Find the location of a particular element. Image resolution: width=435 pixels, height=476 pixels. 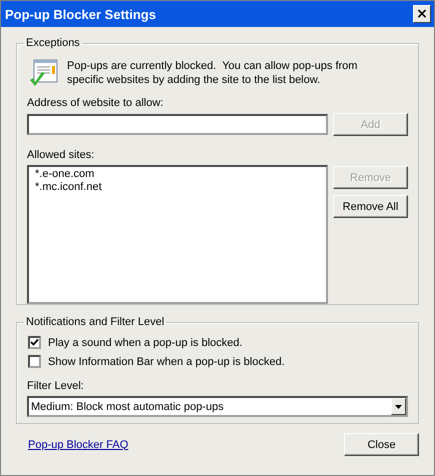

checkbox-label: Play a sound when a pop-up is blocked. is located at coordinates (145, 342).